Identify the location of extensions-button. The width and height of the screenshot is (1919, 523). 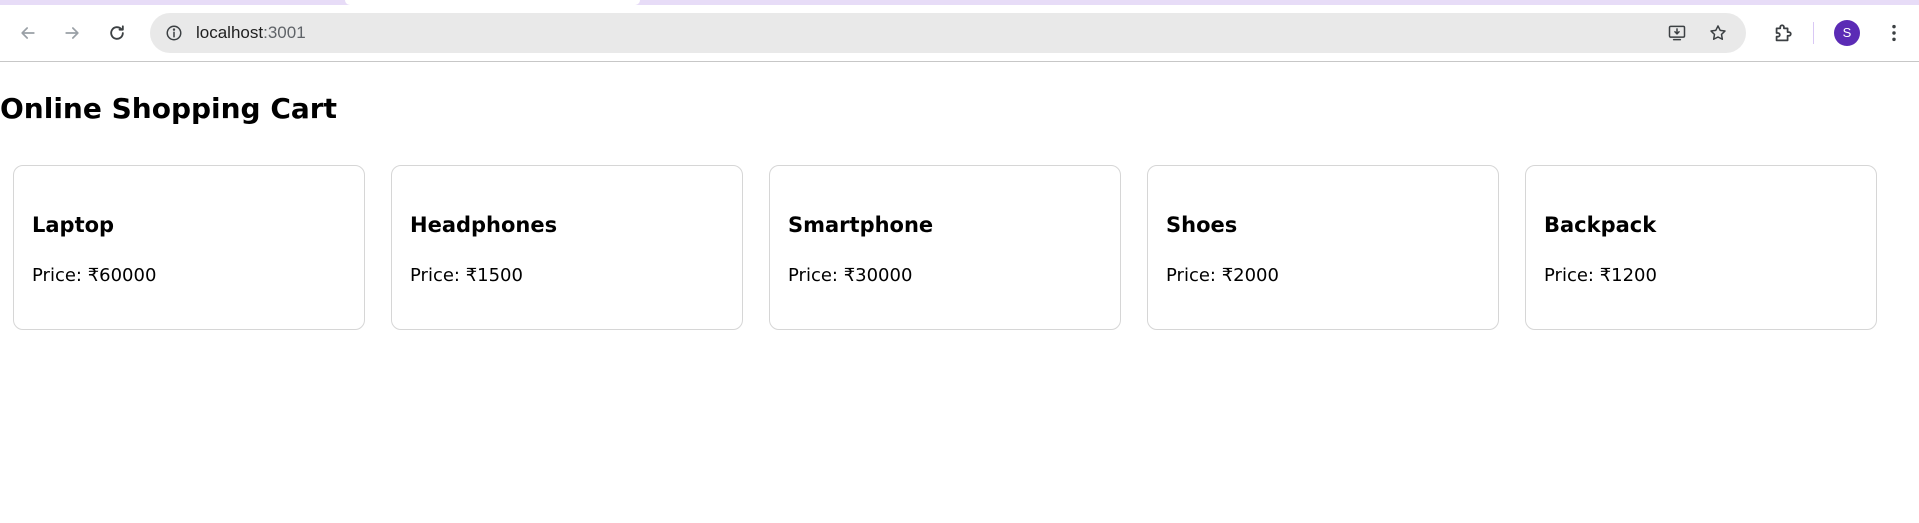
(1783, 33).